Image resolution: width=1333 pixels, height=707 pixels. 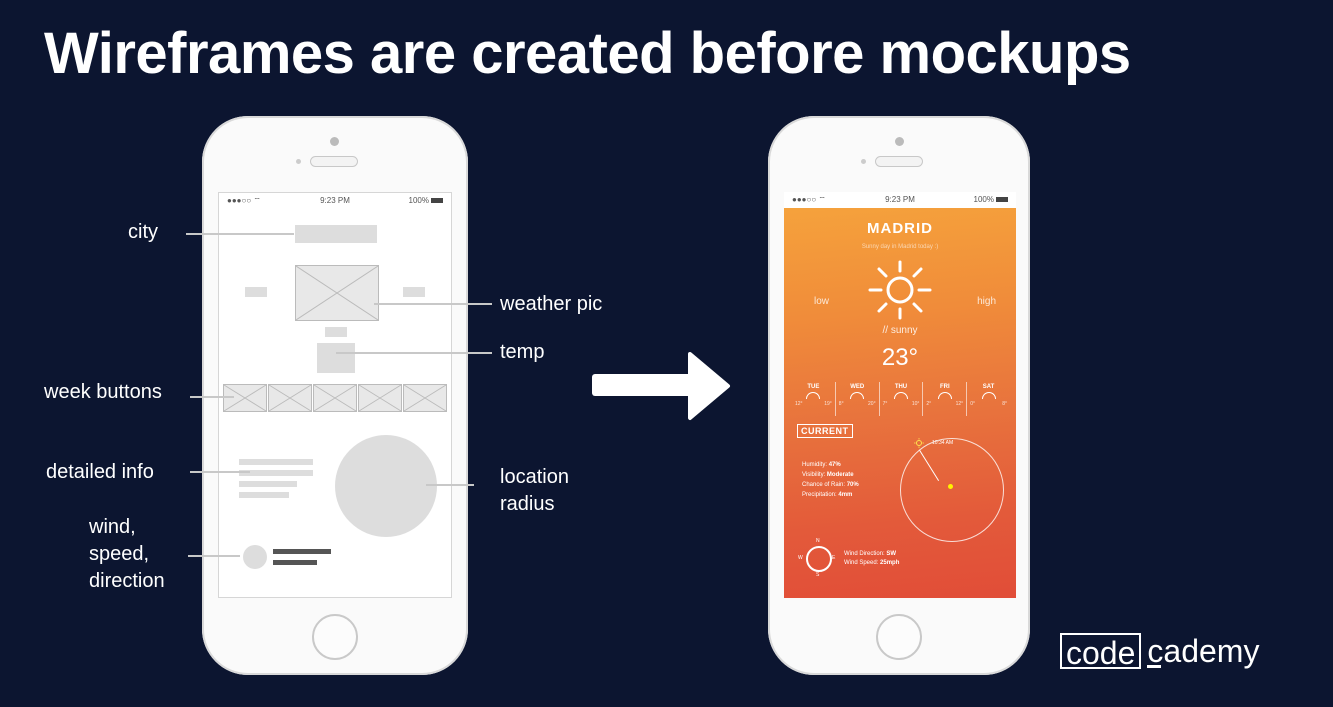 What do you see at coordinates (119, 554) in the screenshot?
I see `label-line: speed,` at bounding box center [119, 554].